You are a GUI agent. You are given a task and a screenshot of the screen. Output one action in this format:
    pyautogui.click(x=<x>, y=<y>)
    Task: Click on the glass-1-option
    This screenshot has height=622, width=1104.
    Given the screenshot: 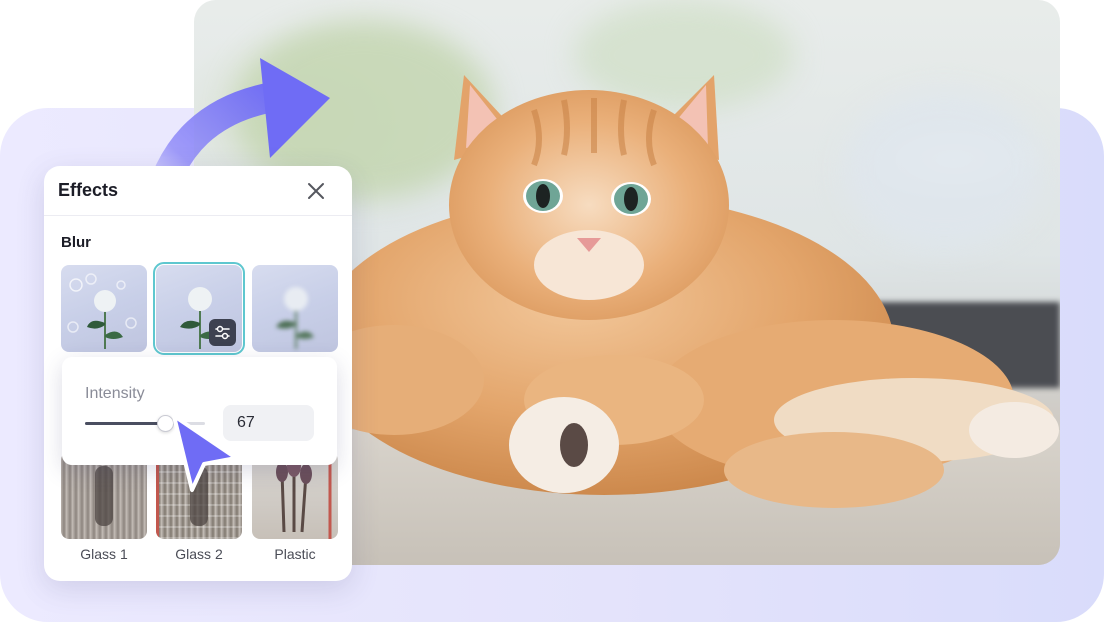 What is the action you would take?
    pyautogui.click(x=104, y=495)
    